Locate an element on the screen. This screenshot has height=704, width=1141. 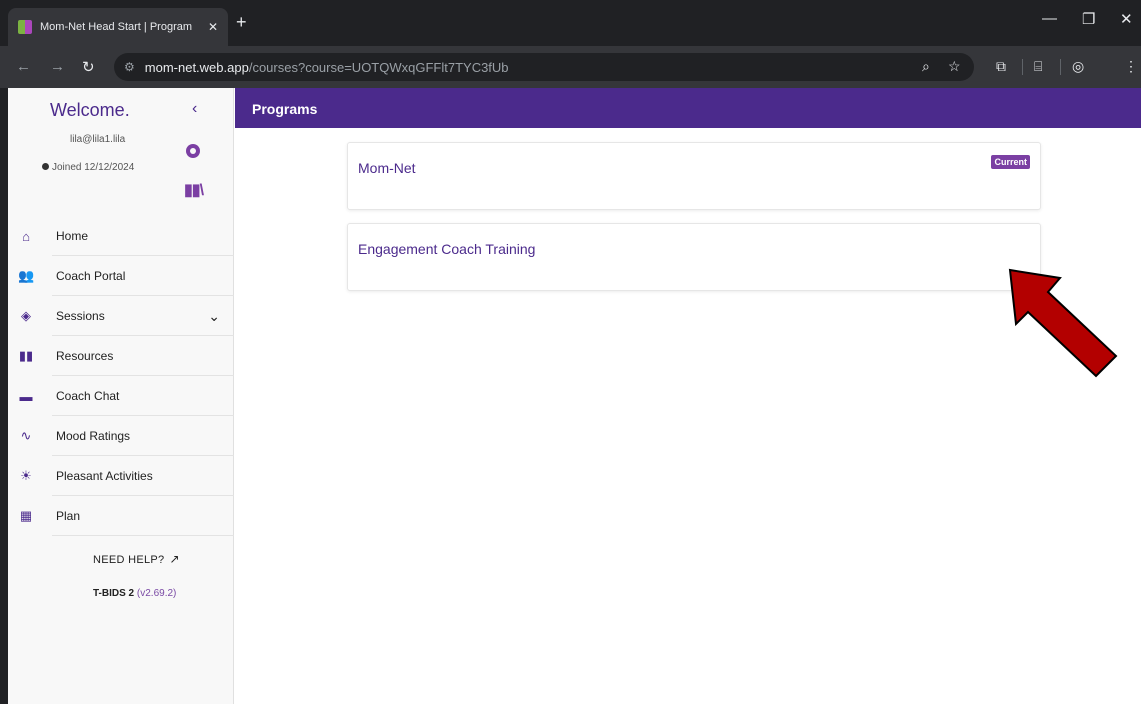
app-version: T-BIDS 2 (v2.69.2) is located at coordinates (134, 593).